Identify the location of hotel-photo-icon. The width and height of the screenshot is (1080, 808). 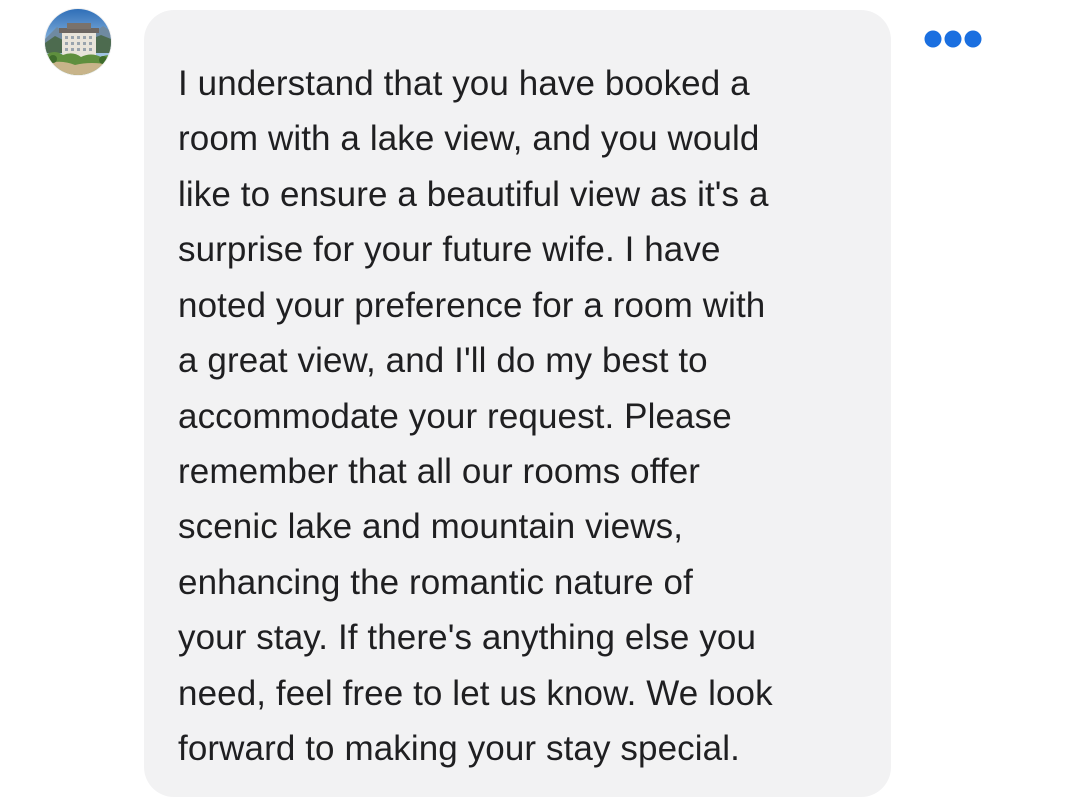
(78, 42).